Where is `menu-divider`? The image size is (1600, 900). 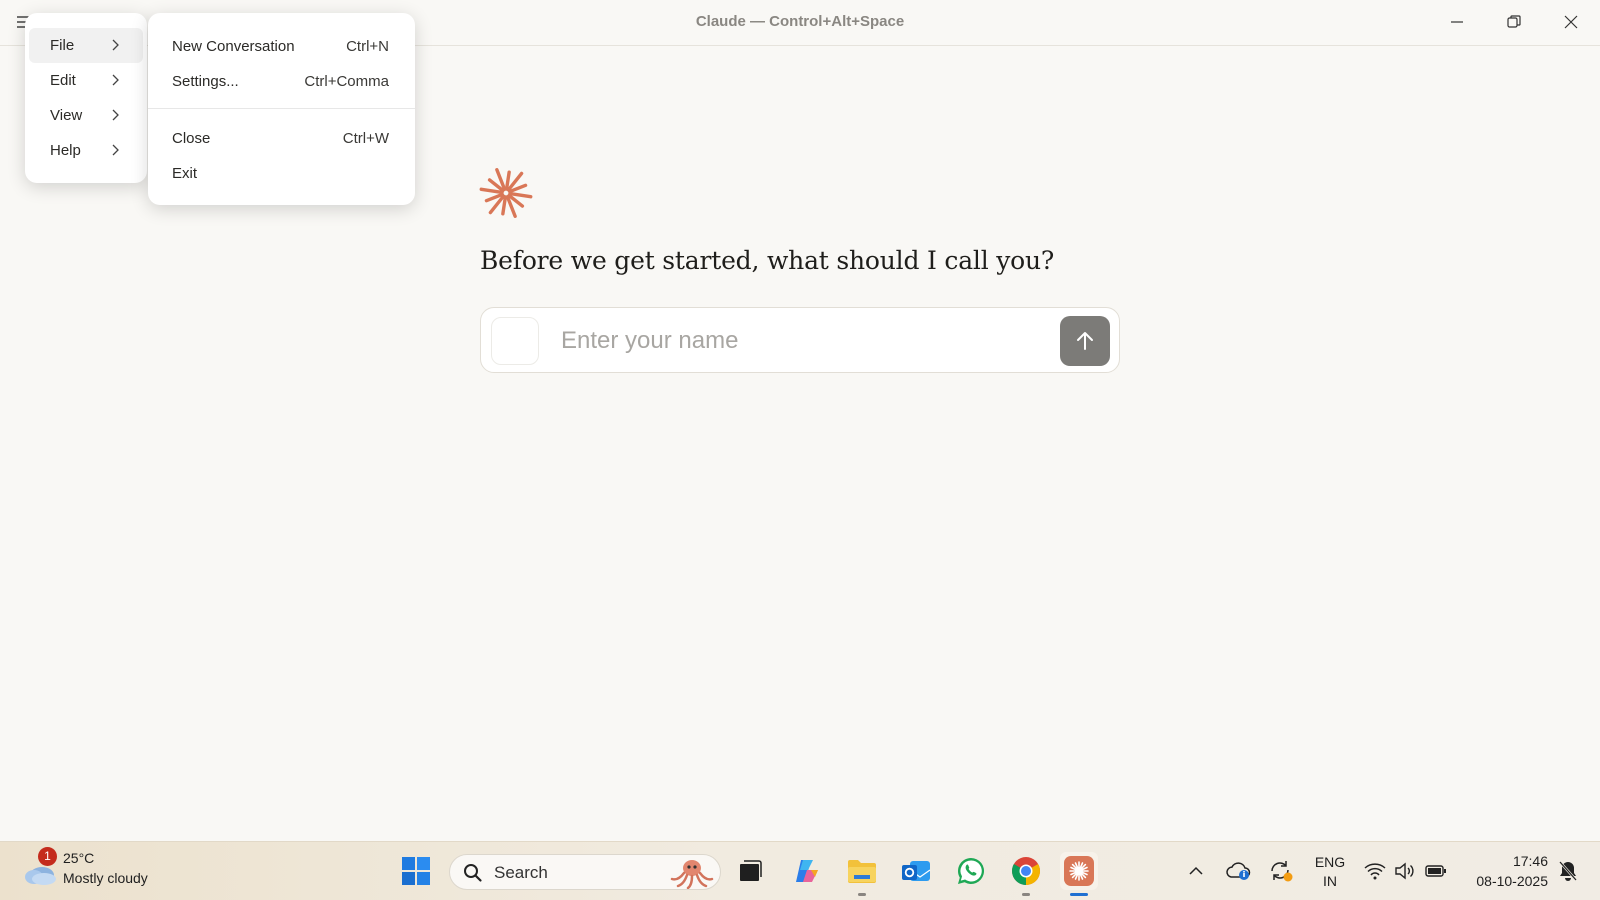
menu-divider is located at coordinates (281, 108).